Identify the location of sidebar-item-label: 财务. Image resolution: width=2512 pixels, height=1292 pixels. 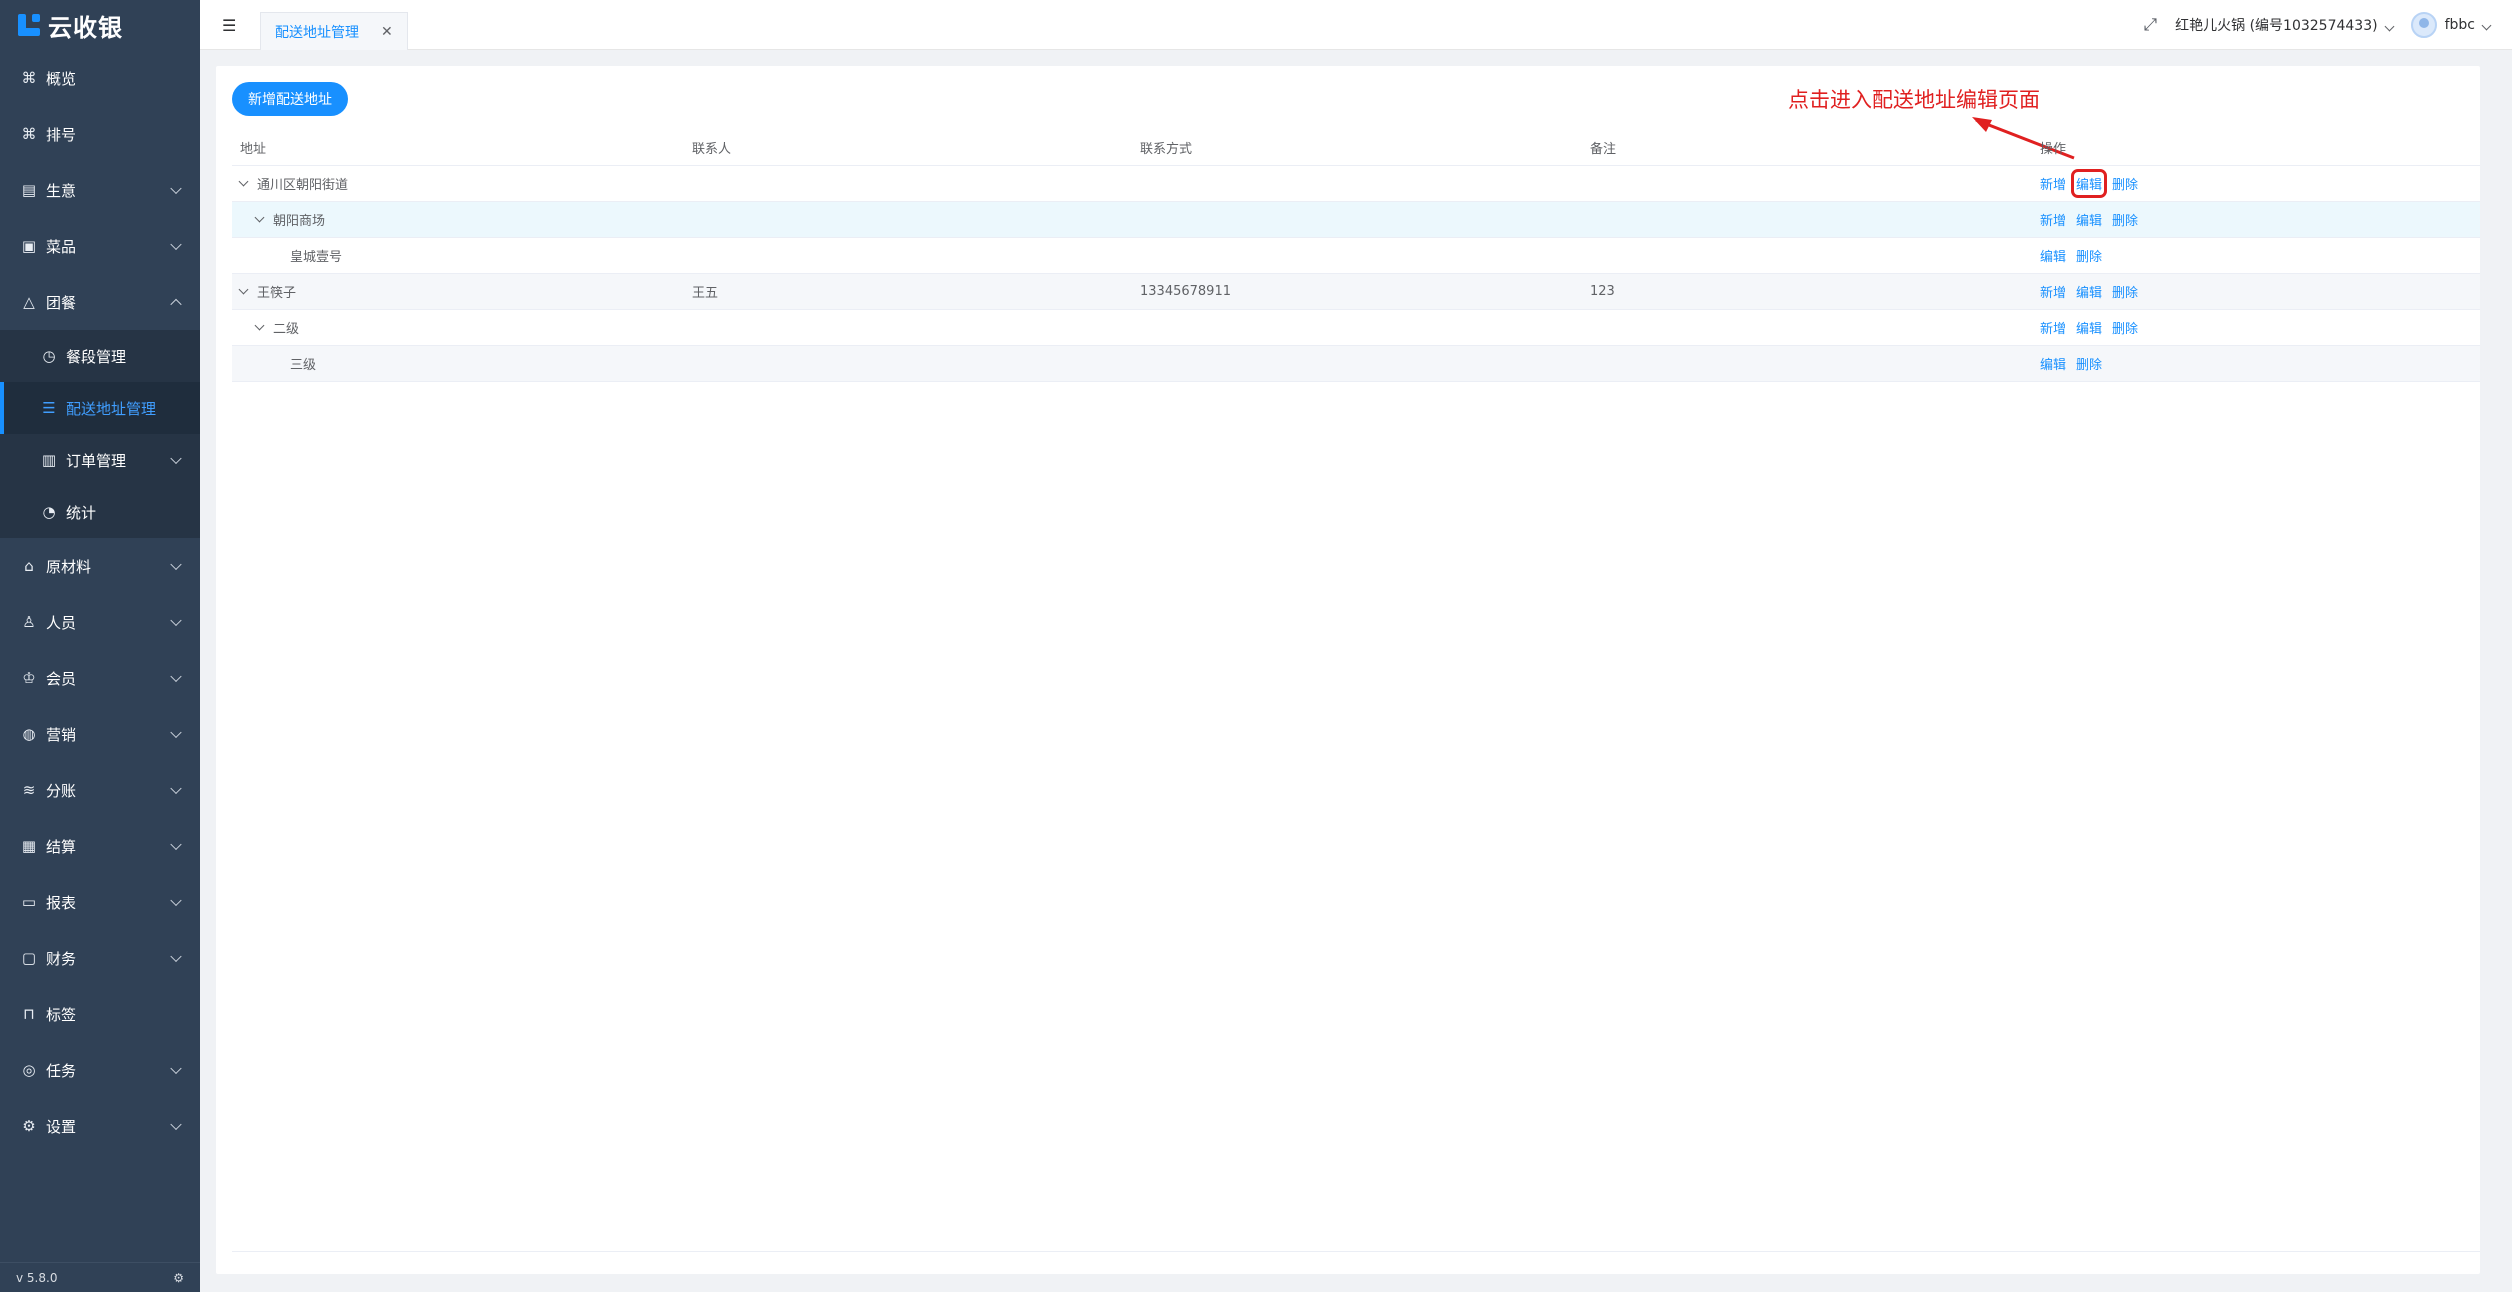
(61, 958).